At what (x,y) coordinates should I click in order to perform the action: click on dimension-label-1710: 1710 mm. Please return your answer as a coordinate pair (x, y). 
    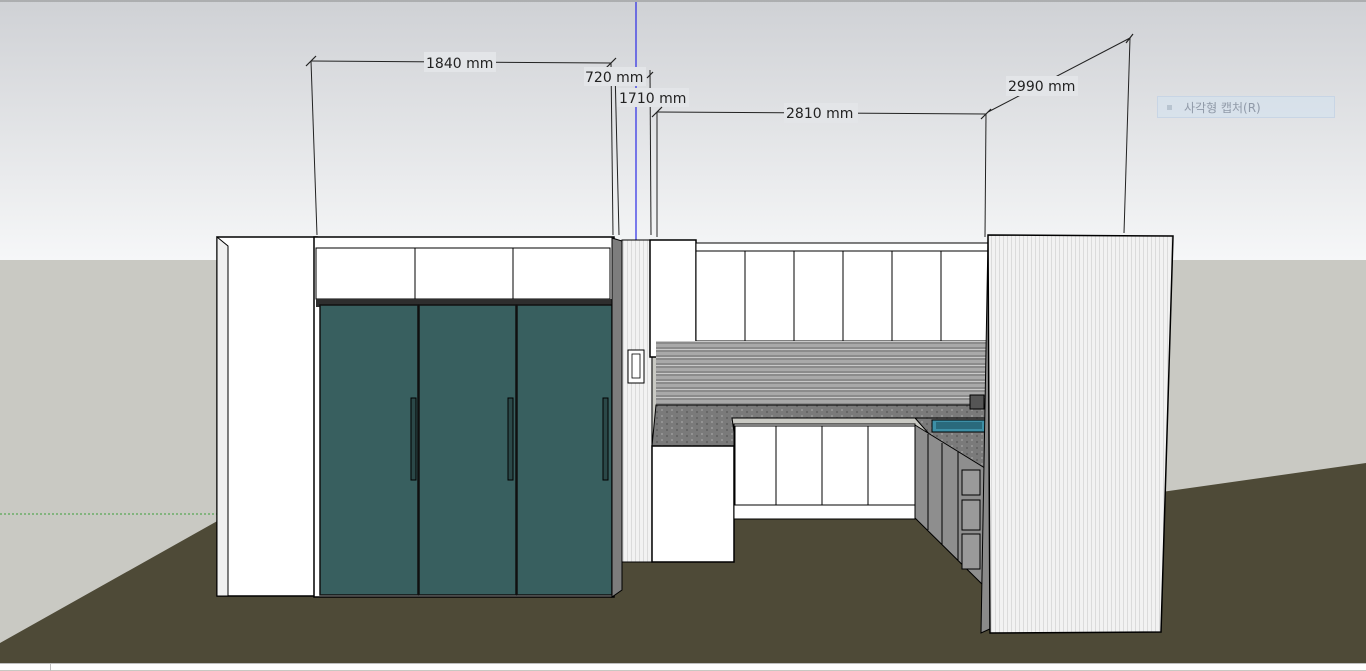
    Looking at the image, I should click on (652, 99).